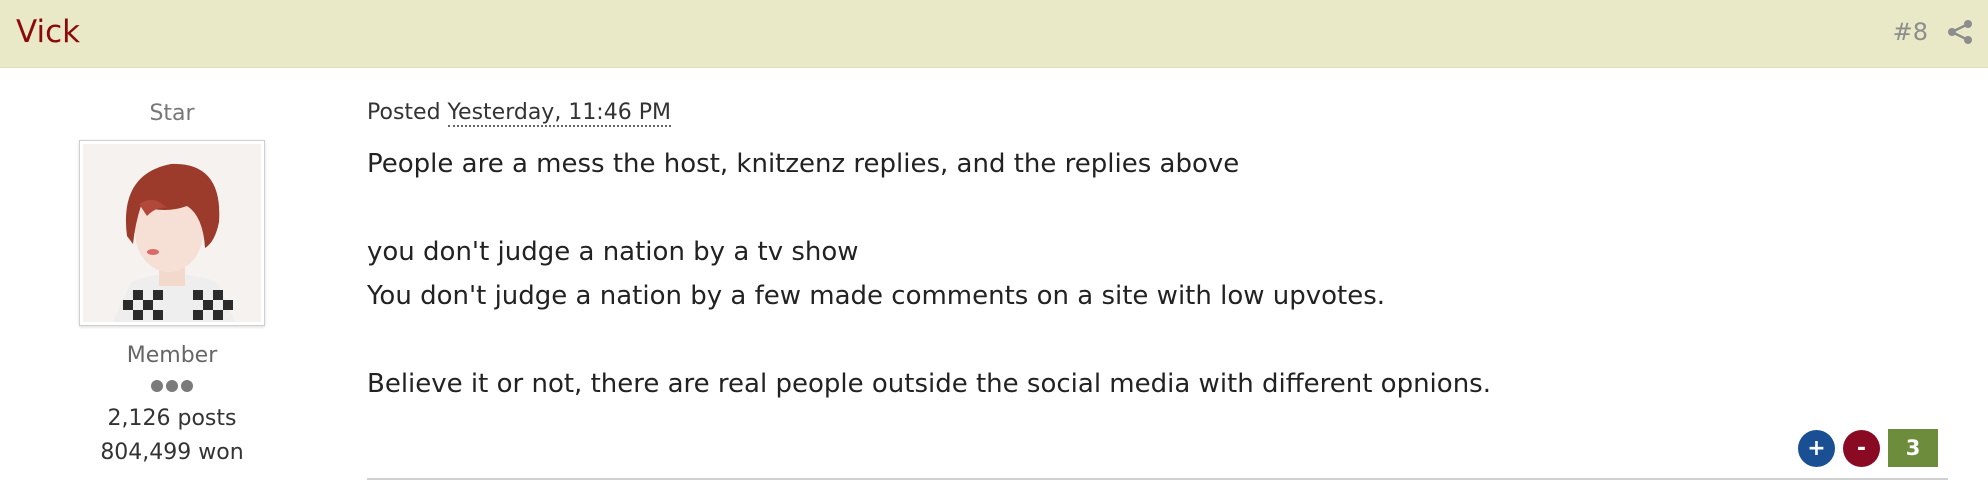 The width and height of the screenshot is (1988, 498). Describe the element at coordinates (172, 418) in the screenshot. I see `post-count: 2,126 posts` at that location.